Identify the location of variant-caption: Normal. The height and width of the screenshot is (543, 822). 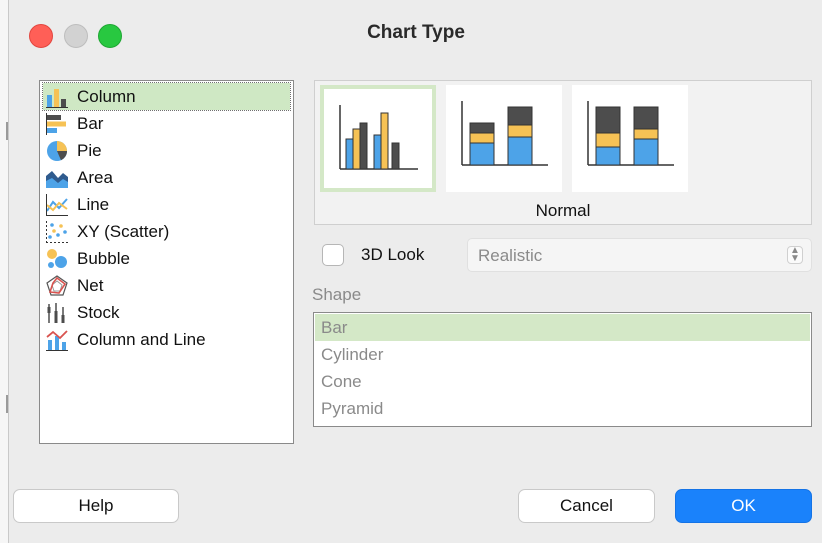
(563, 210).